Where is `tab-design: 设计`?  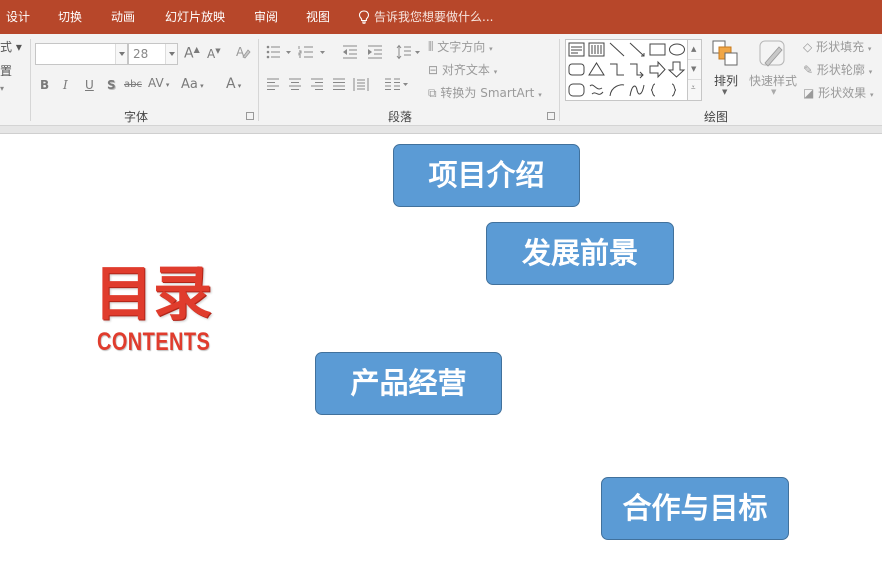
tab-design: 设计 is located at coordinates (18, 17).